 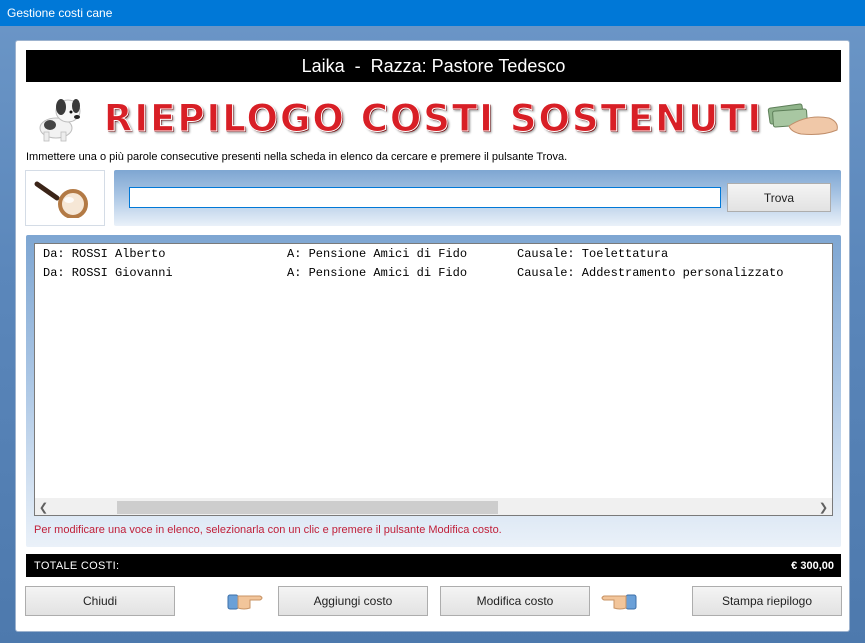 What do you see at coordinates (43, 507) in the screenshot?
I see `scroll-left-arrow-icon: ❮` at bounding box center [43, 507].